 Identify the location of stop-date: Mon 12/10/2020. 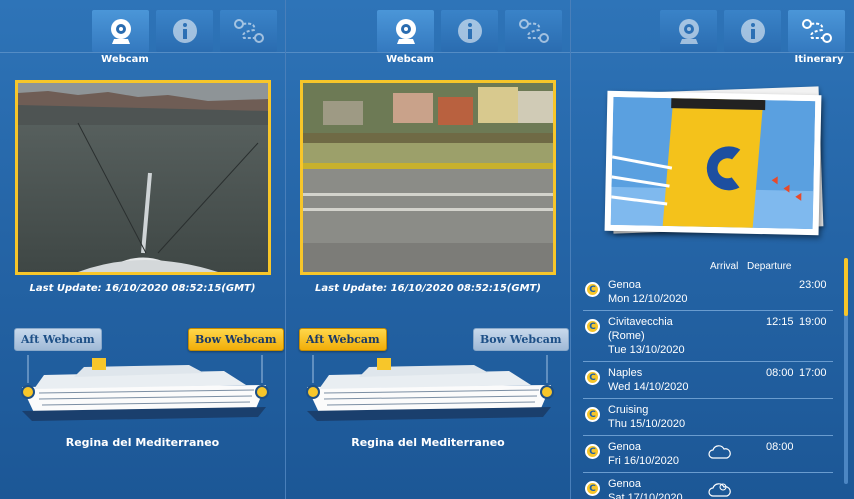
(648, 299).